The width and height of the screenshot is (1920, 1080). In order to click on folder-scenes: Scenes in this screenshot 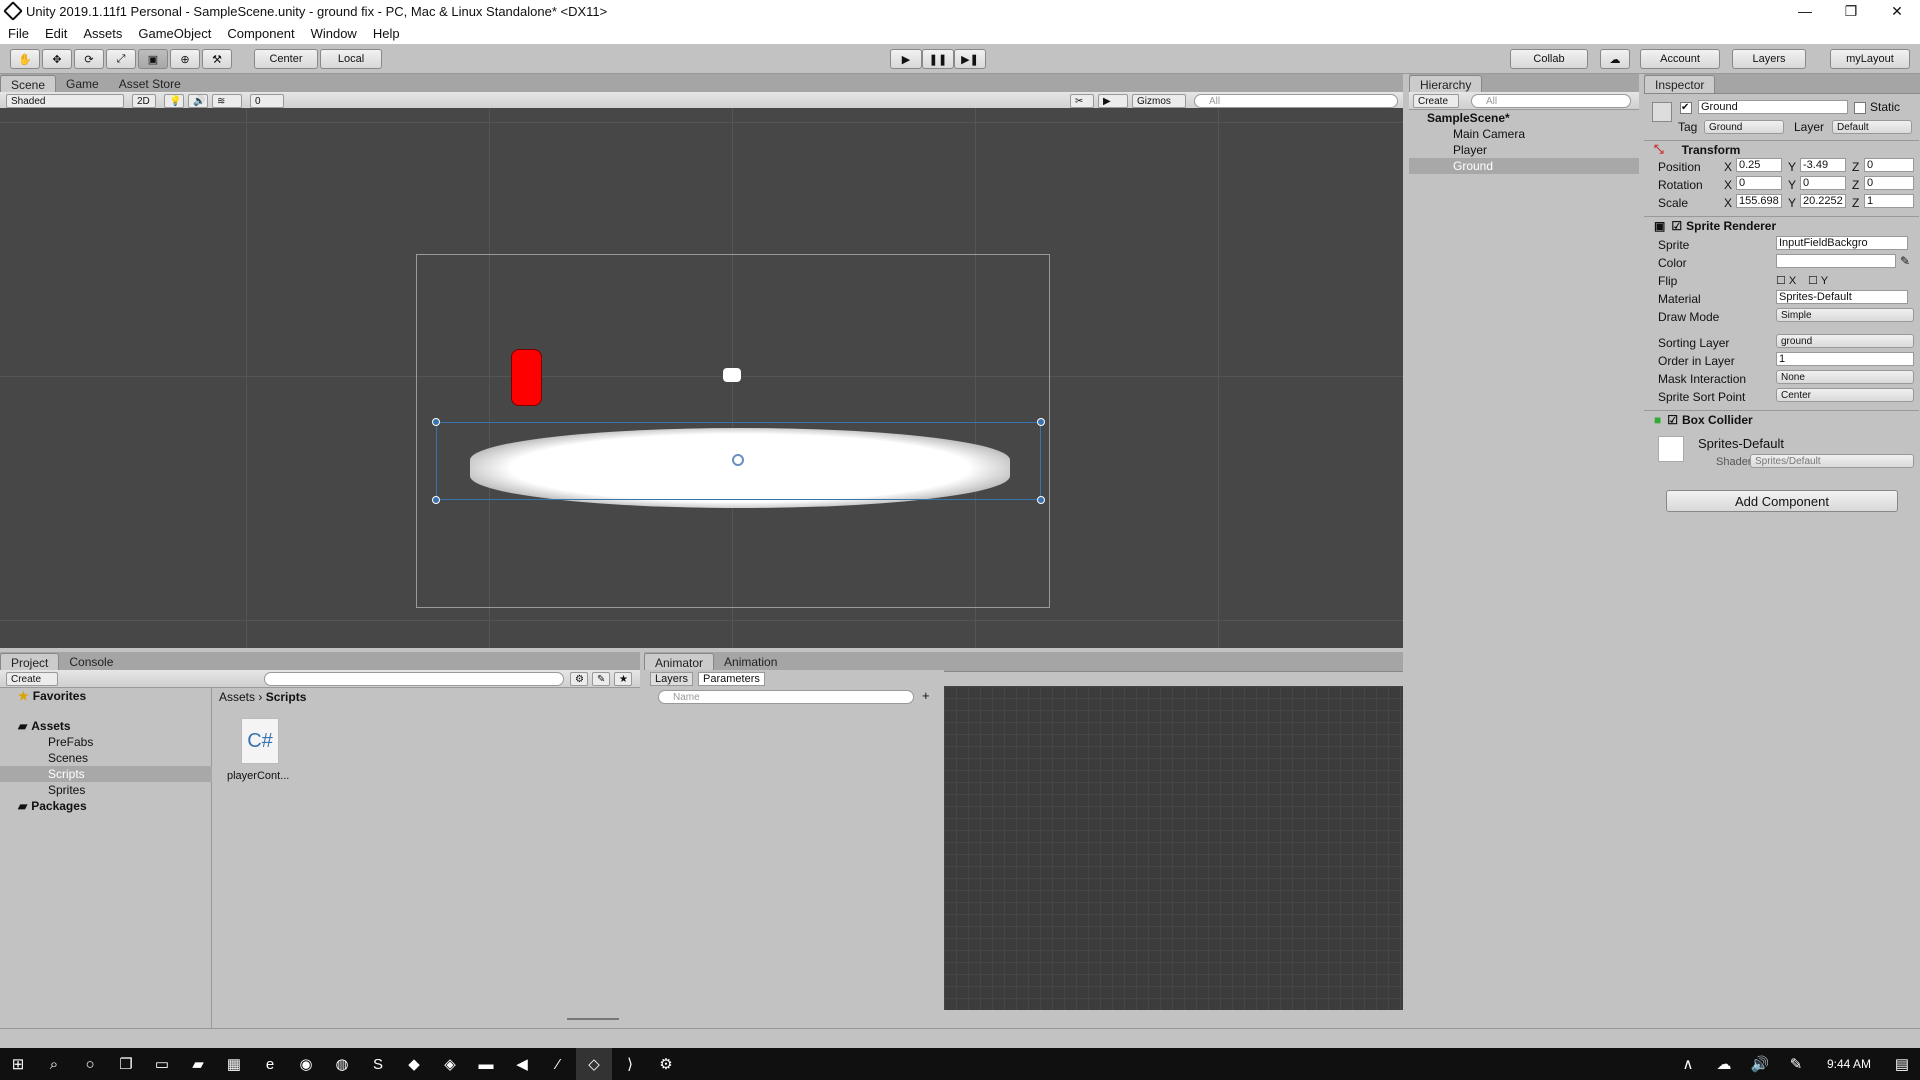, I will do `click(106, 758)`.